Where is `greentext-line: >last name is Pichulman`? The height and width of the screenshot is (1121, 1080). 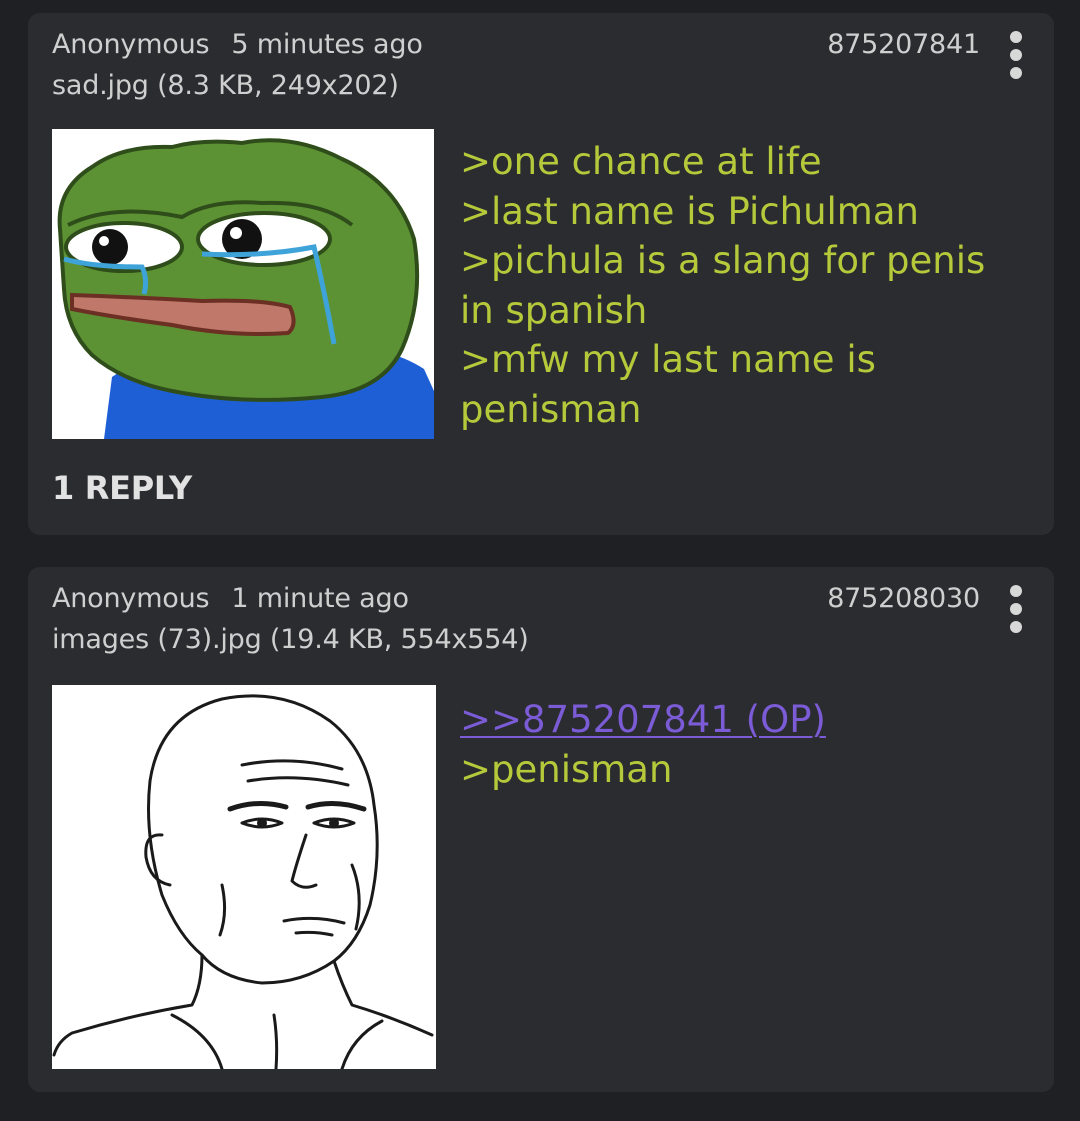
greentext-line: >last name is Pichulman is located at coordinates (689, 211).